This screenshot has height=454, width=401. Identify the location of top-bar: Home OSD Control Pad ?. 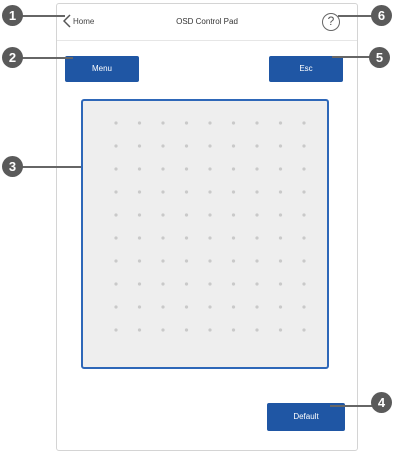
(207, 22).